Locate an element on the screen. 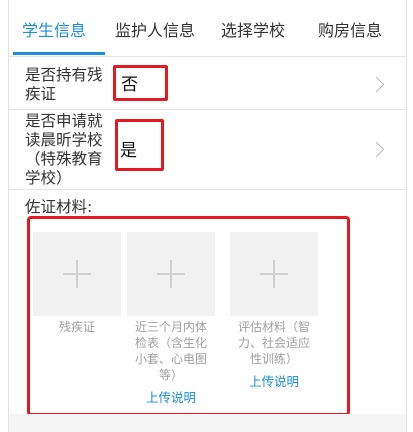  disability-certificate-label: 是否持有残 疾证 is located at coordinates (64, 84).